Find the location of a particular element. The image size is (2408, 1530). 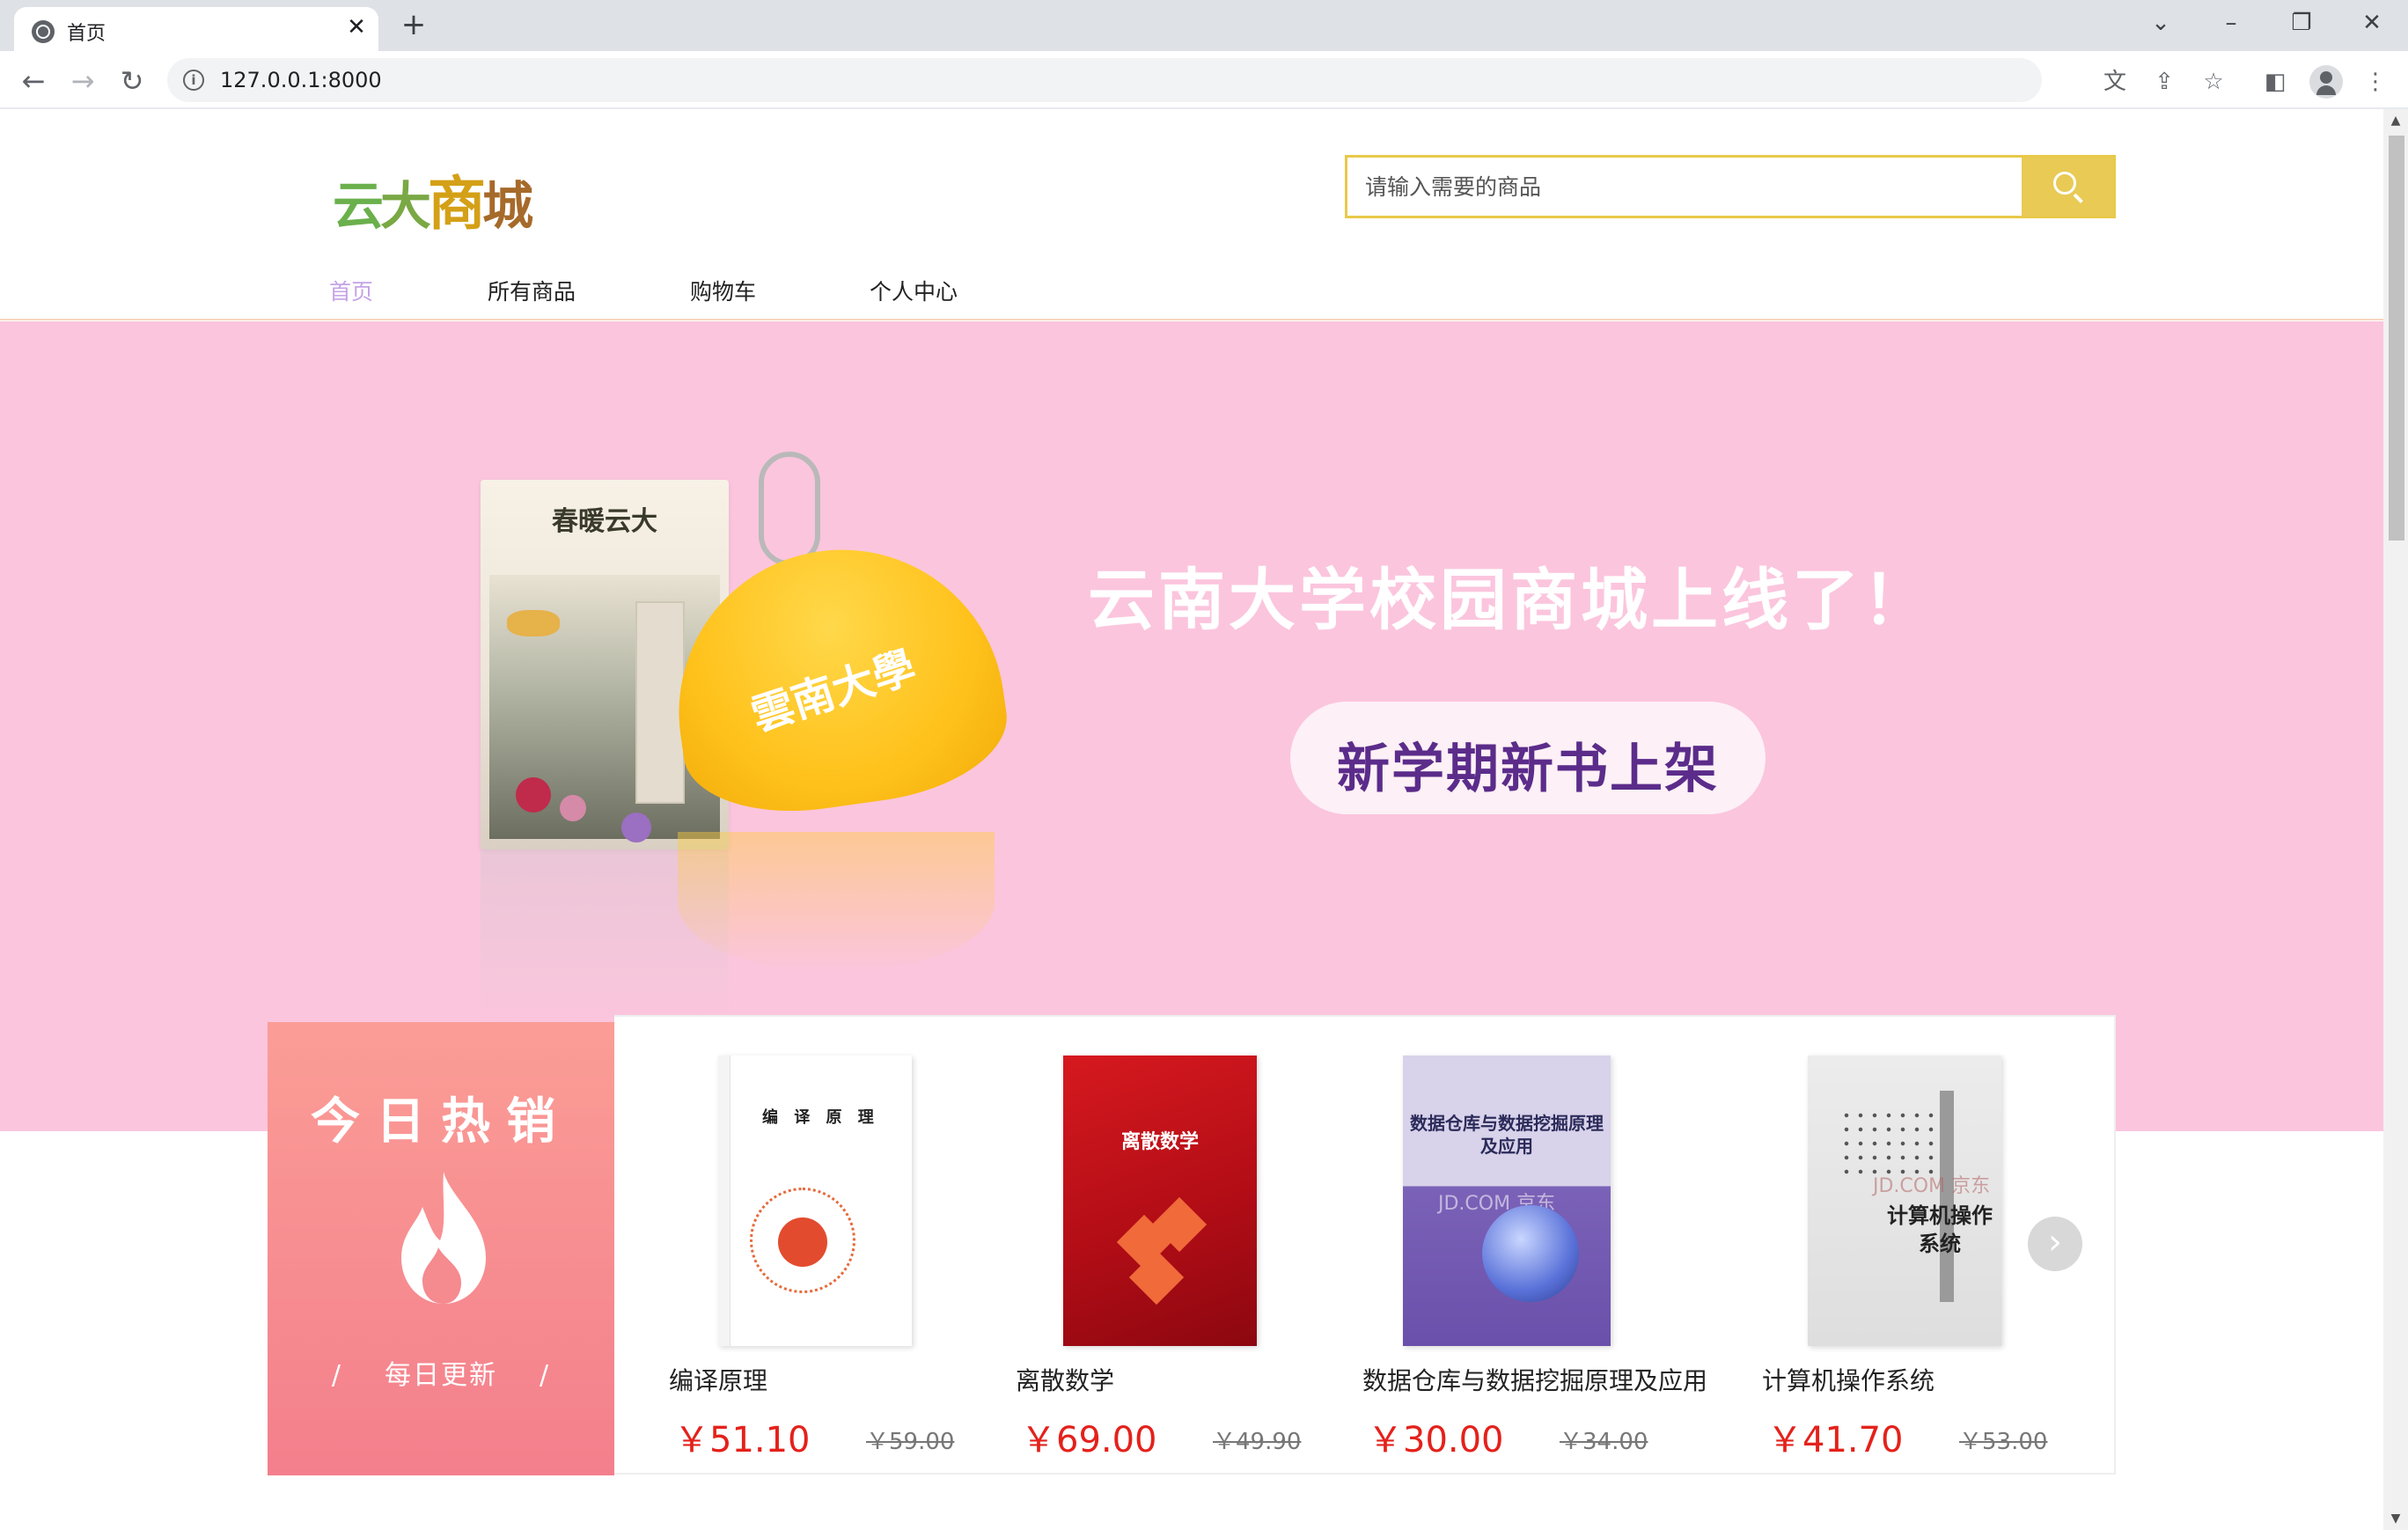

logo-char: 大 is located at coordinates (405, 206).